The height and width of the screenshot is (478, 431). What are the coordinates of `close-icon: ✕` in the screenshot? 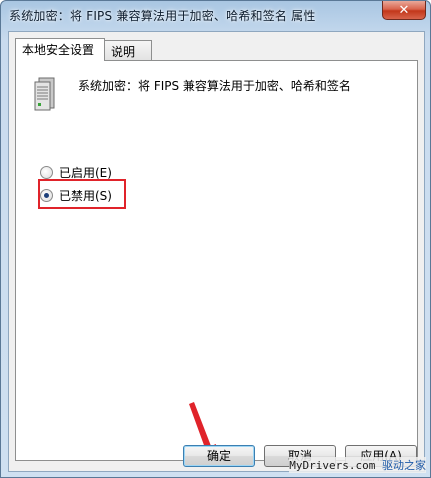 It's located at (404, 10).